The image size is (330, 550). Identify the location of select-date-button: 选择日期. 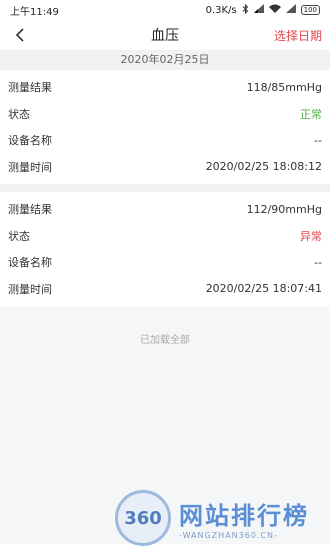
(298, 35).